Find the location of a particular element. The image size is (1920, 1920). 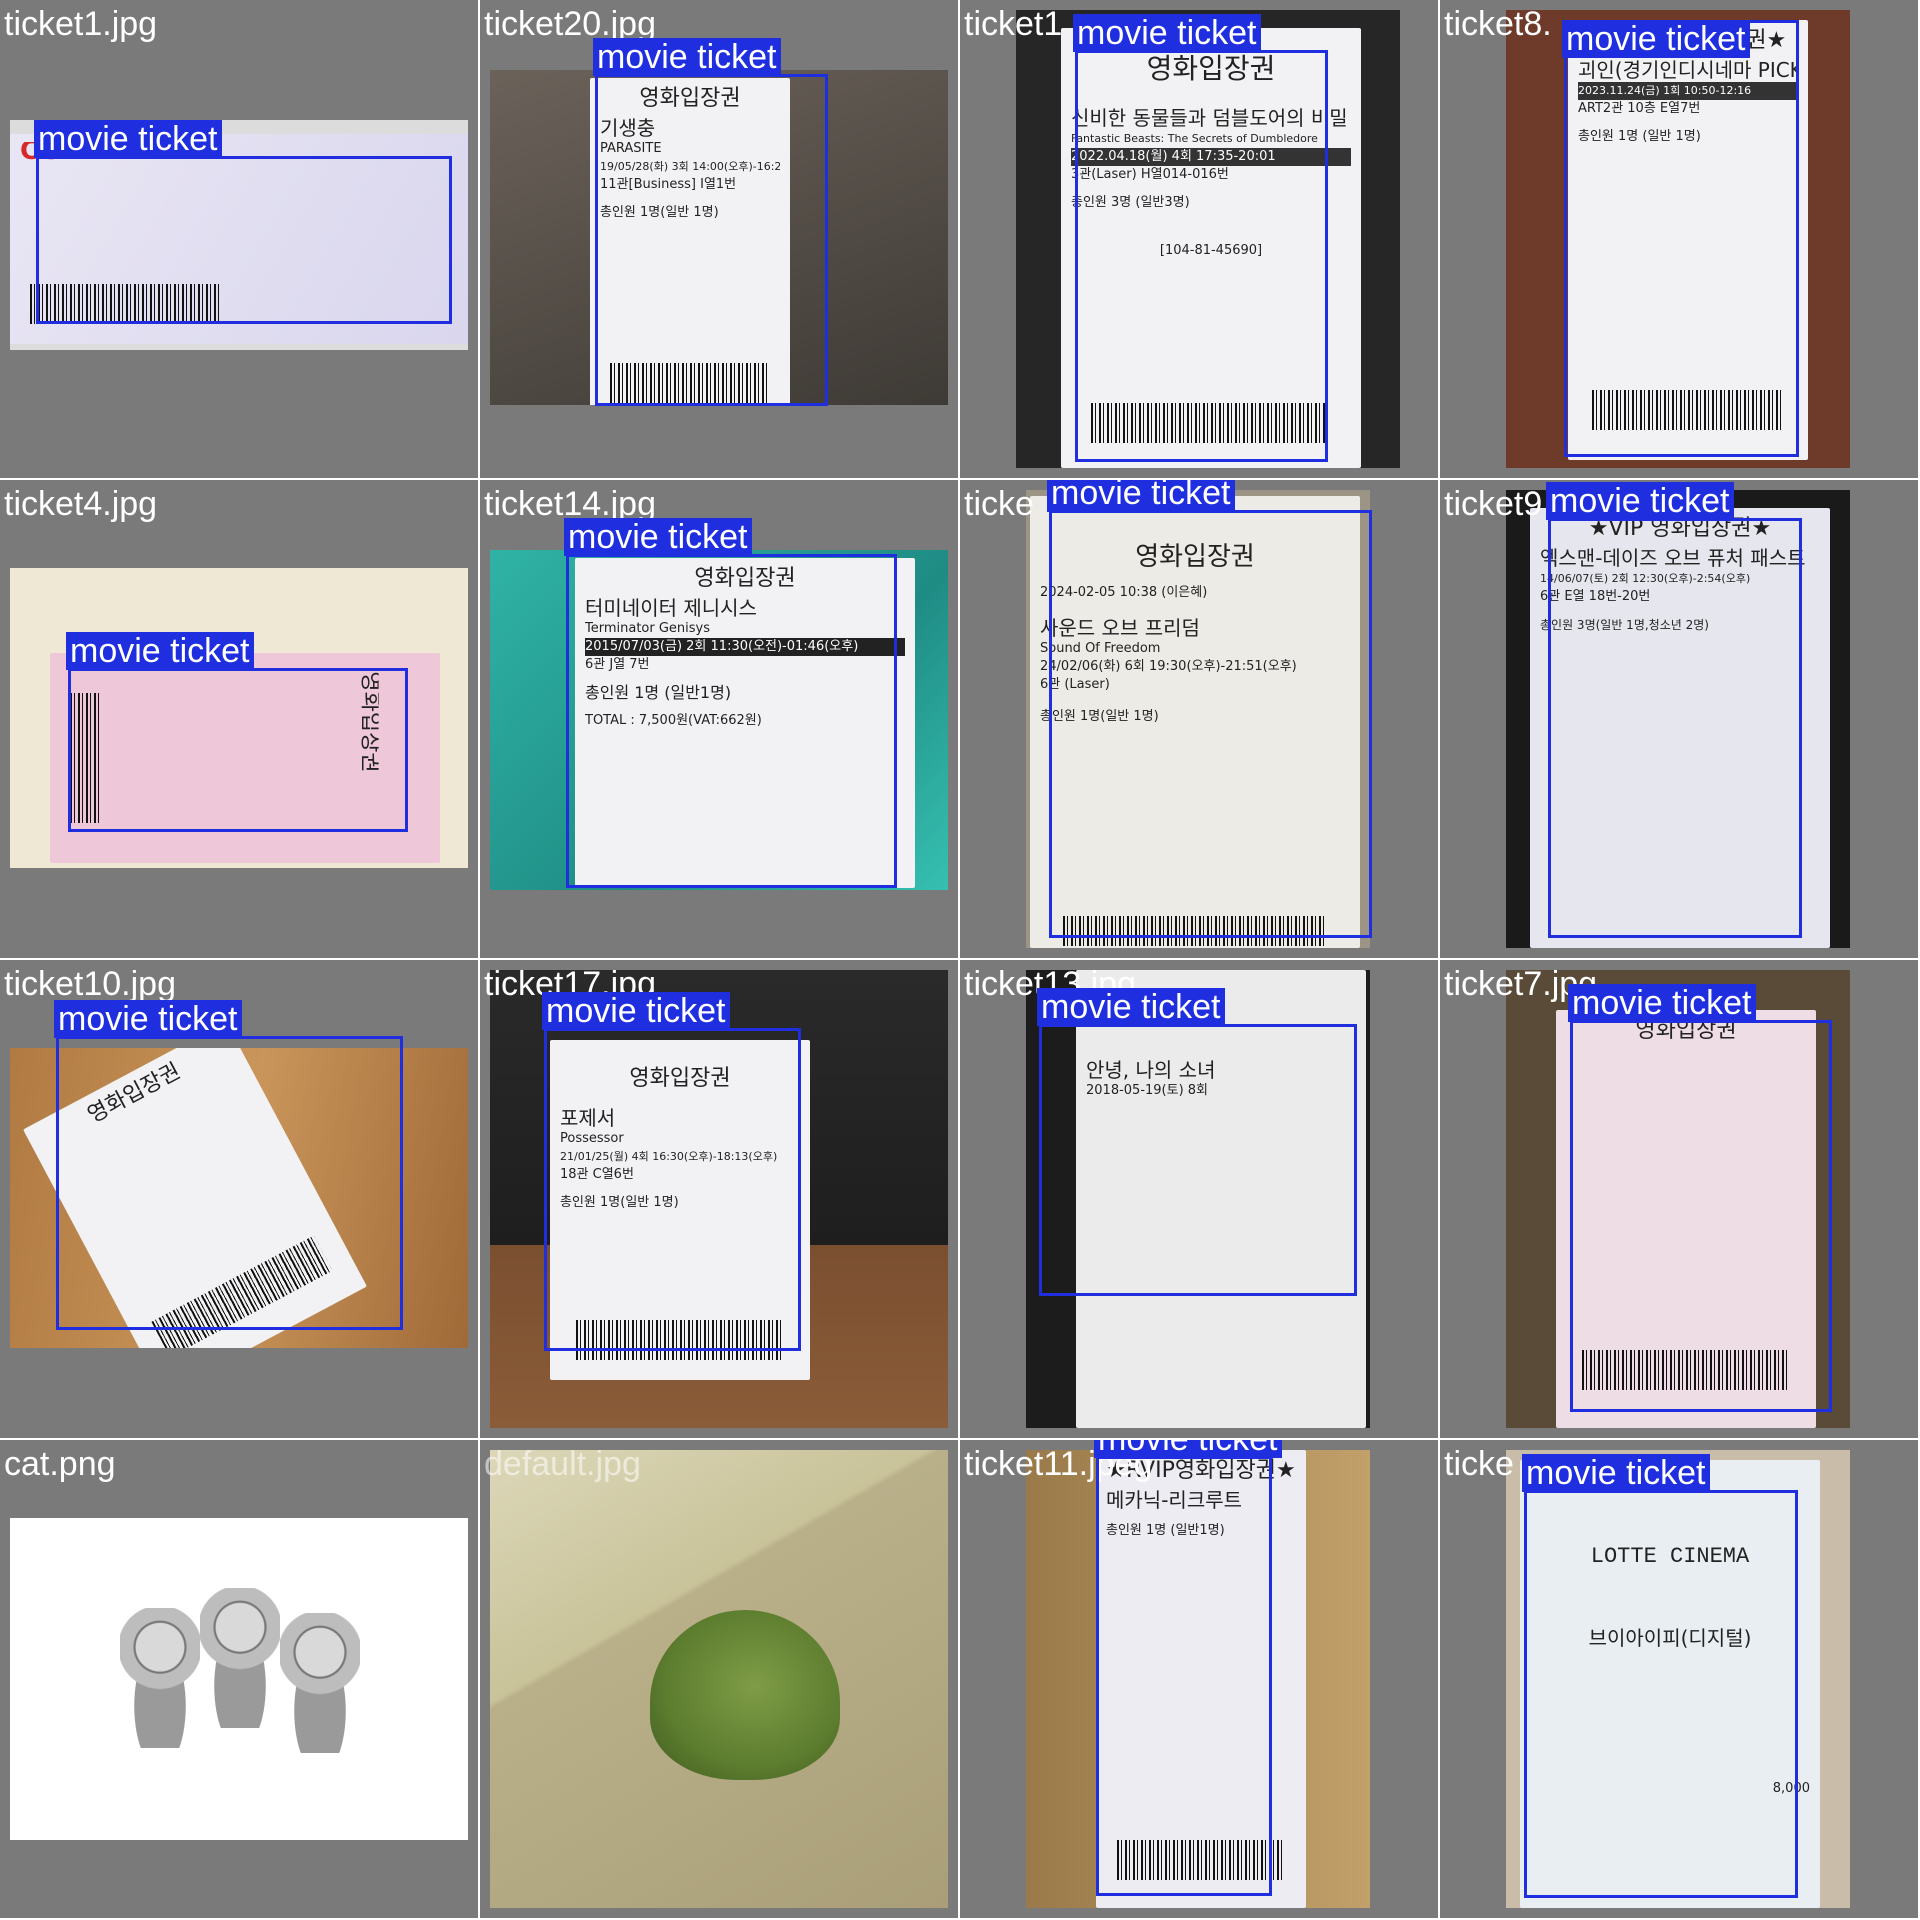

grid-cell: ticket1.jpg CGV movie ticket is located at coordinates (239, 239).